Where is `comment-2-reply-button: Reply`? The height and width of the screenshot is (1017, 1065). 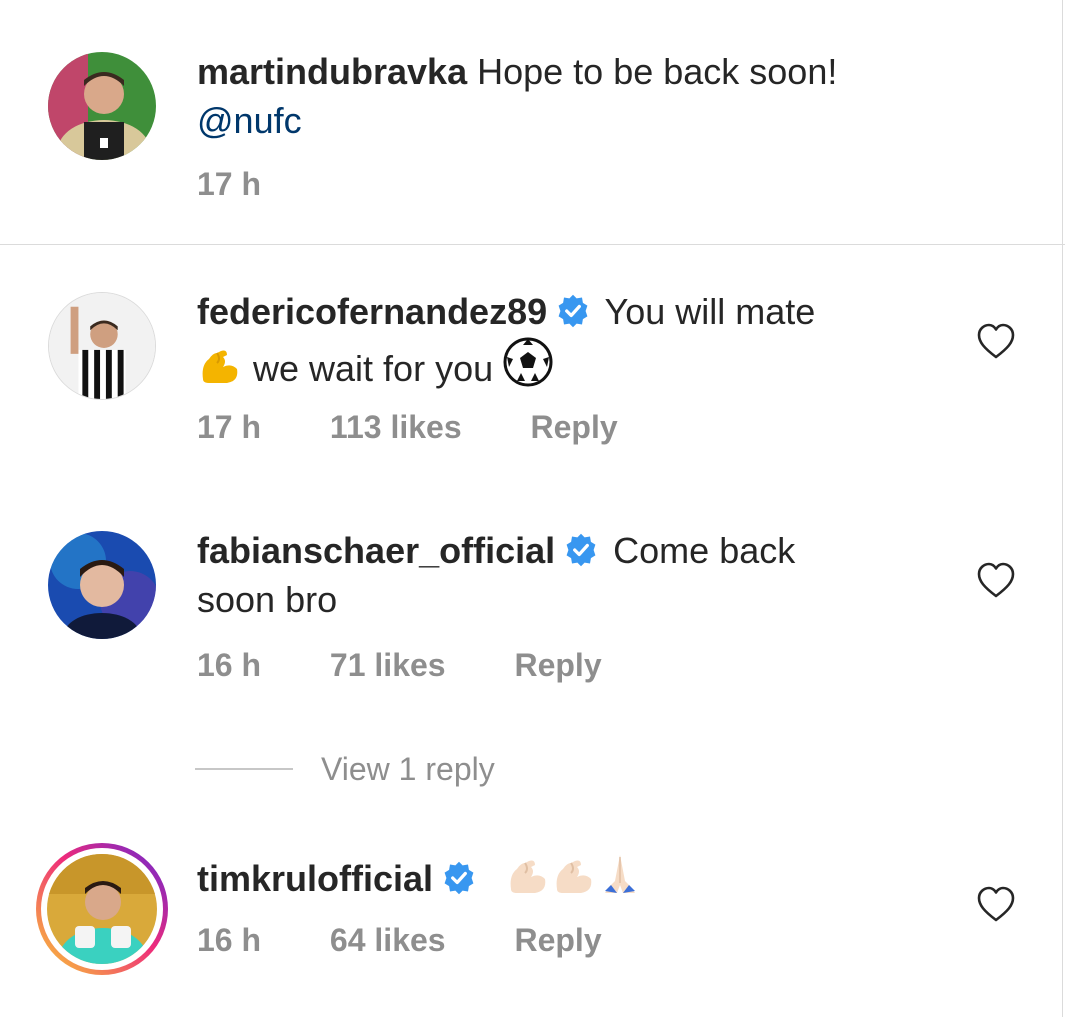 comment-2-reply-button: Reply is located at coordinates (557, 665).